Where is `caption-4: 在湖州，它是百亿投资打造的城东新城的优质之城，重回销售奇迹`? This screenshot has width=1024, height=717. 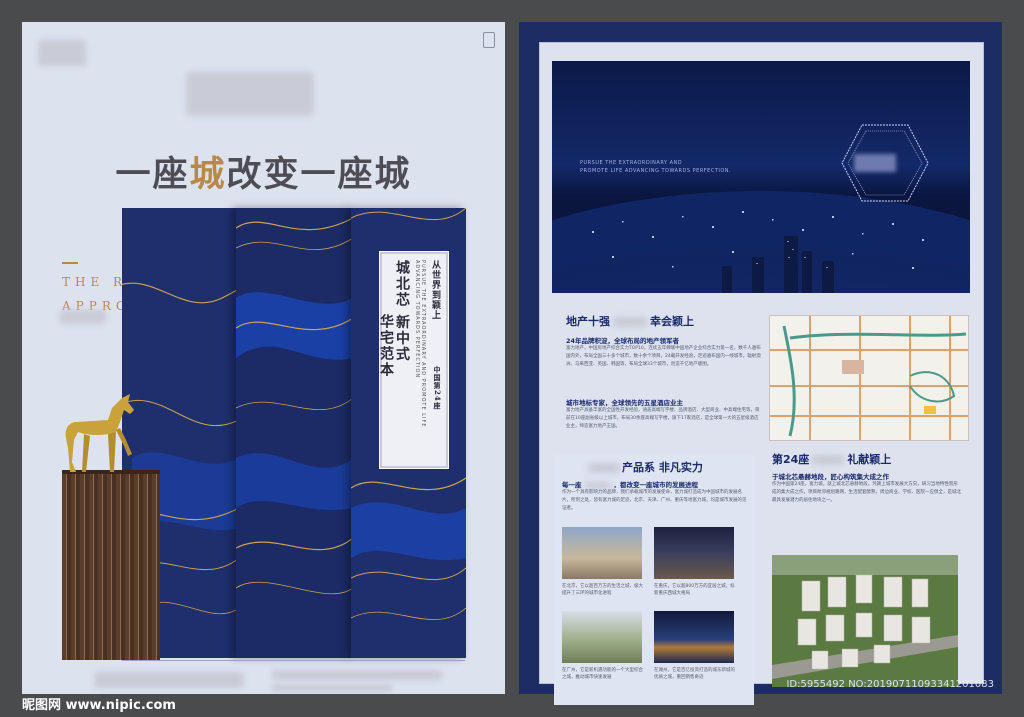
caption-4: 在湖州，它是百亿投资打造的城东新城的优质之城，重回销售奇迹 is located at coordinates (694, 674).